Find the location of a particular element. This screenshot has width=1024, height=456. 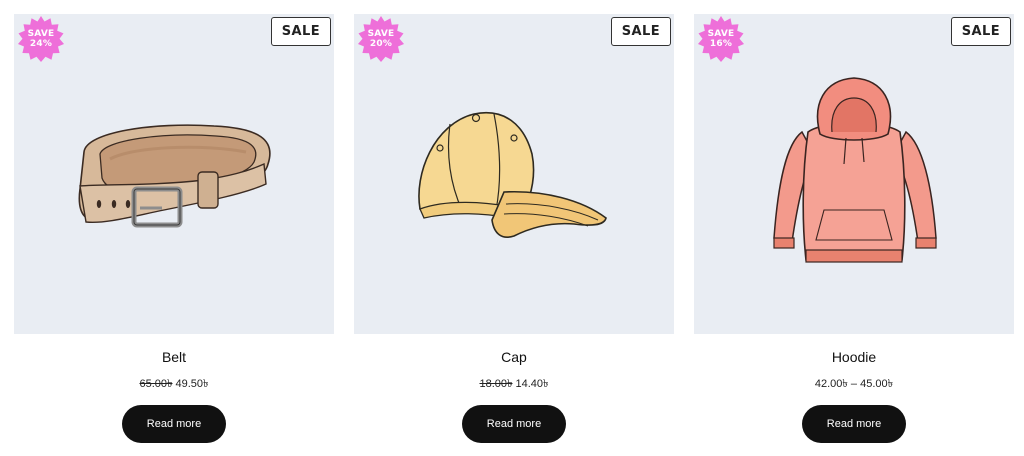

product-title: Cap is located at coordinates (514, 357).